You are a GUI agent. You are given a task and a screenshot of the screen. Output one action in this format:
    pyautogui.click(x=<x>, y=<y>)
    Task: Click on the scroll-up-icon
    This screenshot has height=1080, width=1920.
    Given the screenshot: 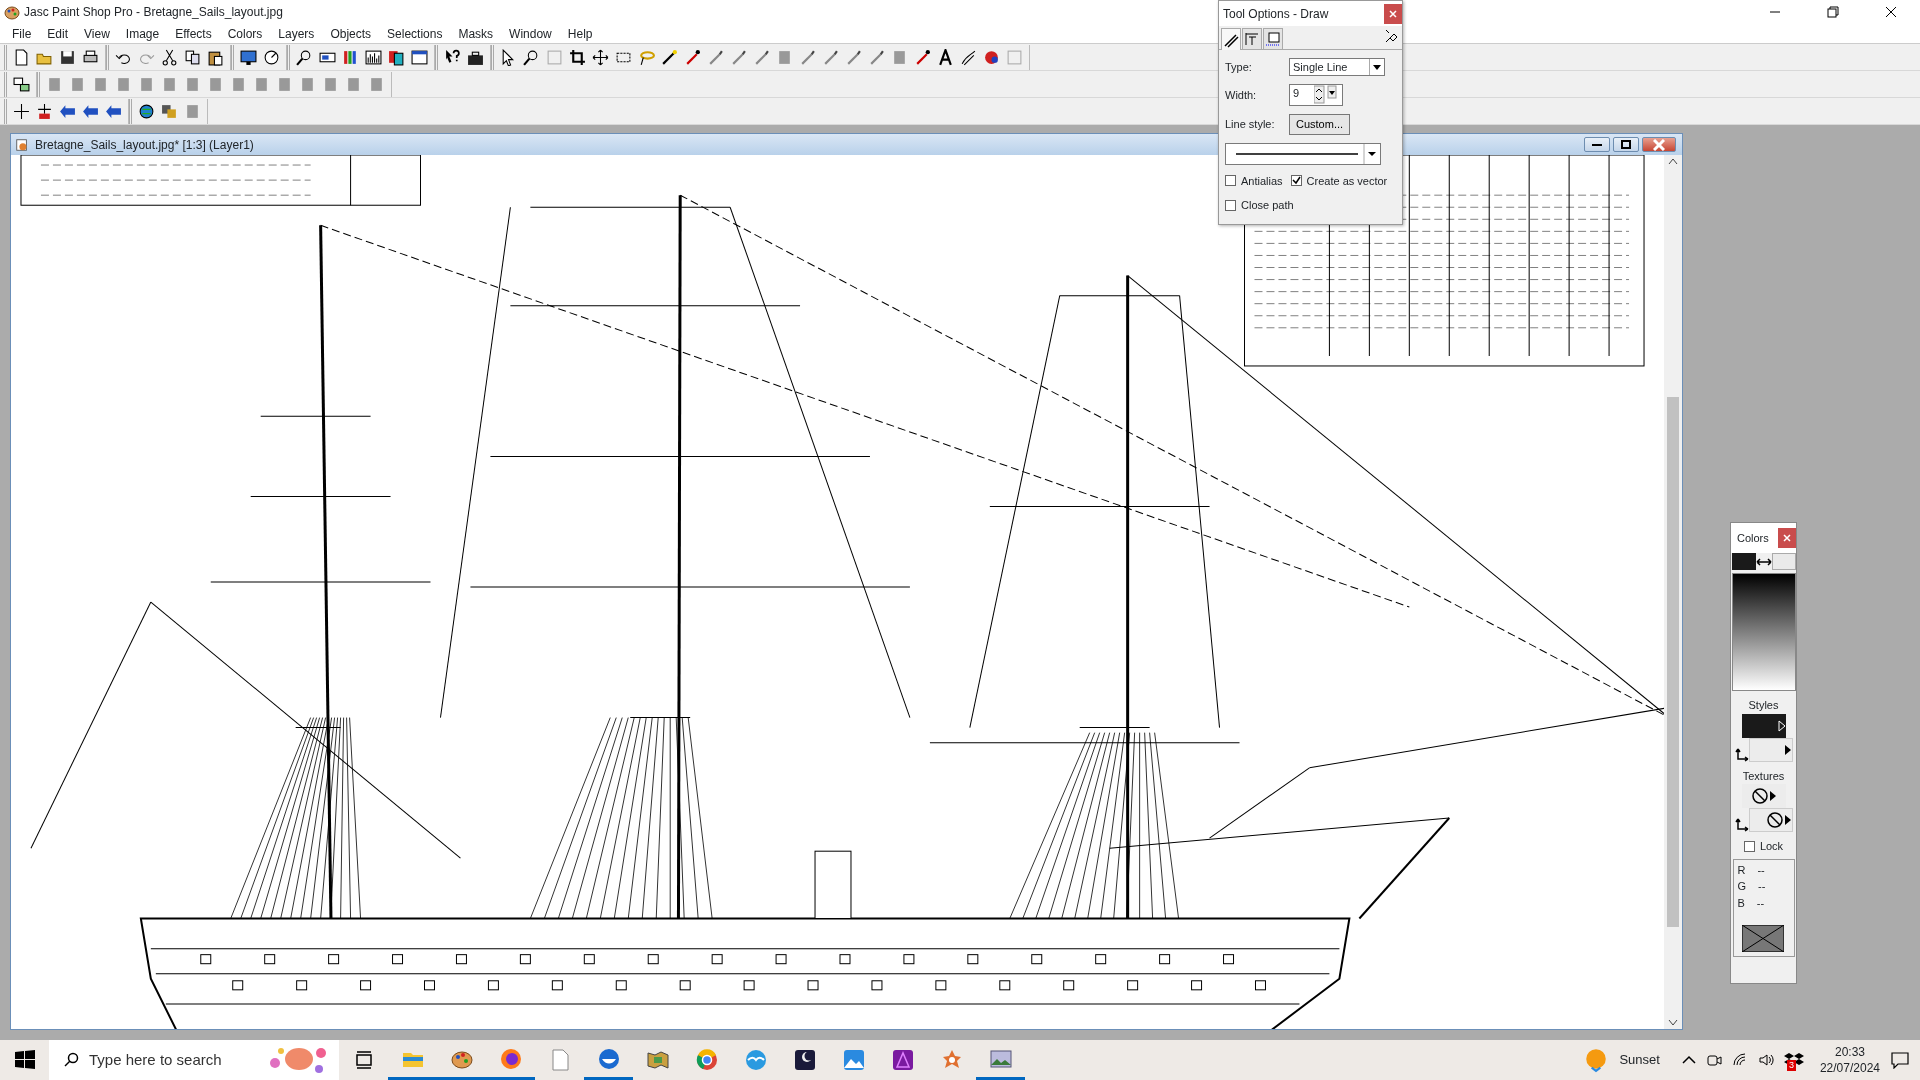 What is the action you would take?
    pyautogui.click(x=1673, y=161)
    